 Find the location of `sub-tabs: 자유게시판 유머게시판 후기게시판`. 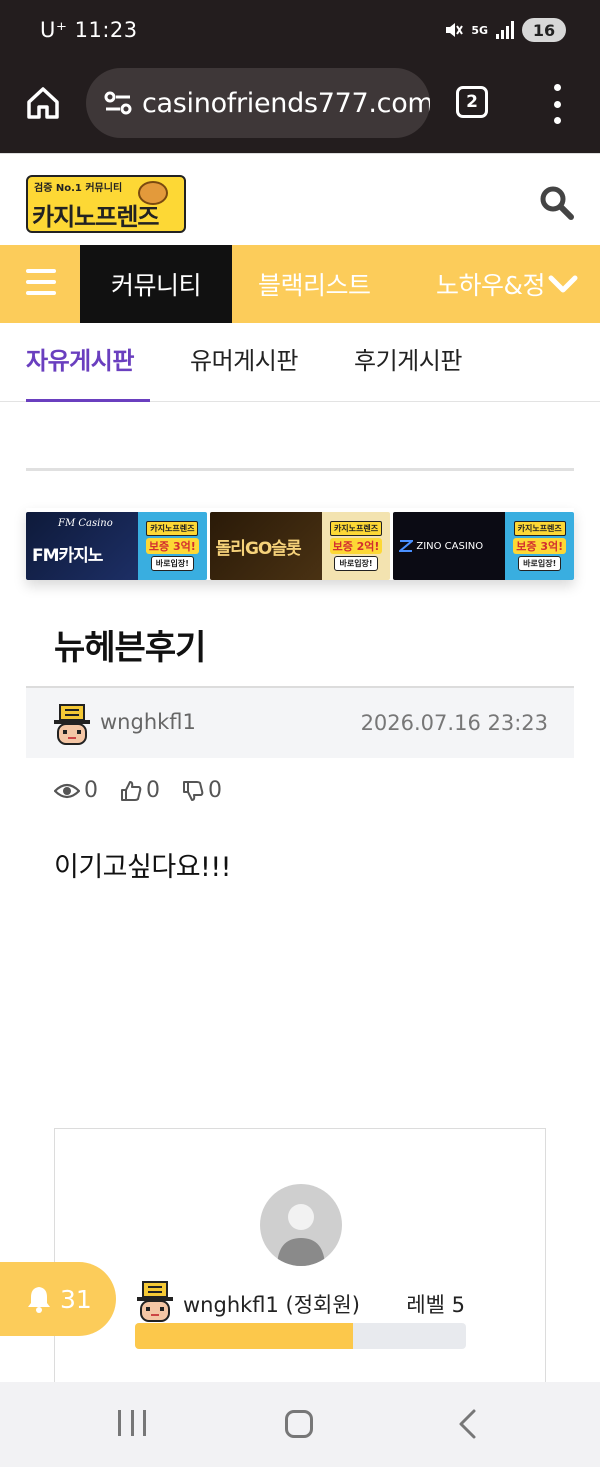

sub-tabs: 자유게시판 유머게시판 후기게시판 is located at coordinates (300, 362).